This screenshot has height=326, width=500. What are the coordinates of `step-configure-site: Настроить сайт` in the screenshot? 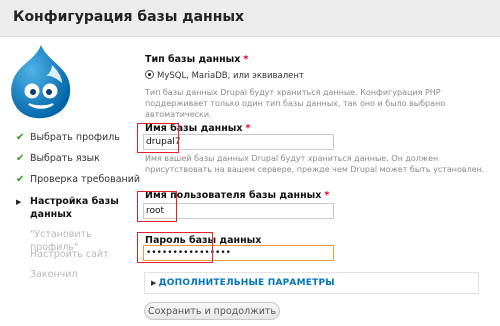 It's located at (69, 254).